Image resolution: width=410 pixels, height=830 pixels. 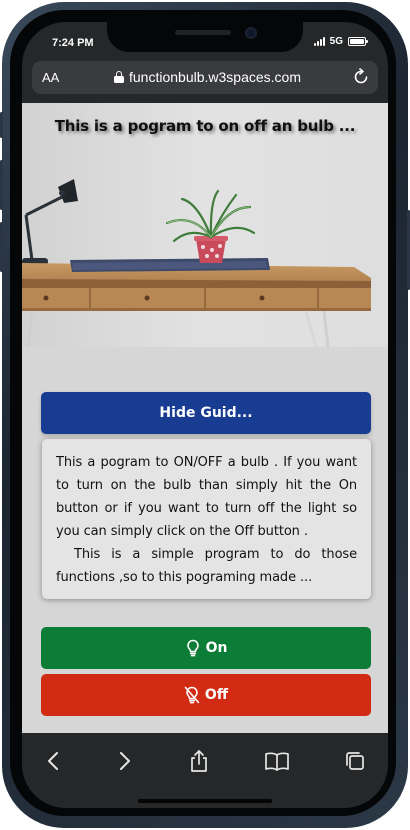 I want to click on url-text: functionbulb.w3spaces.com, so click(x=215, y=77).